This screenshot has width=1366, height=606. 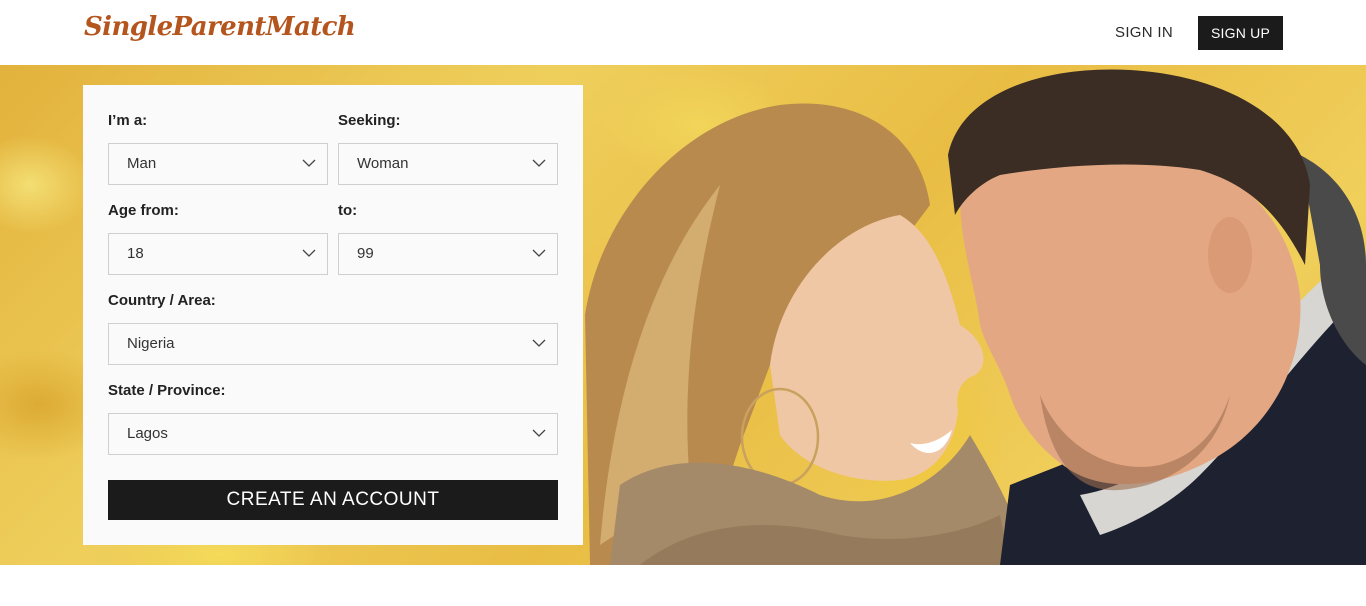 What do you see at coordinates (142, 163) in the screenshot?
I see `im-a-value: Man` at bounding box center [142, 163].